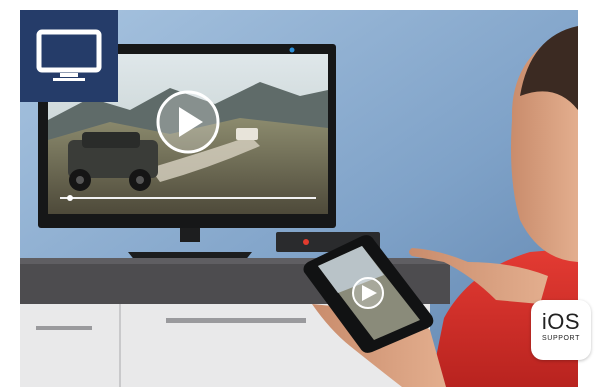 This screenshot has height=387, width=598. I want to click on tv-icon, so click(69, 55).